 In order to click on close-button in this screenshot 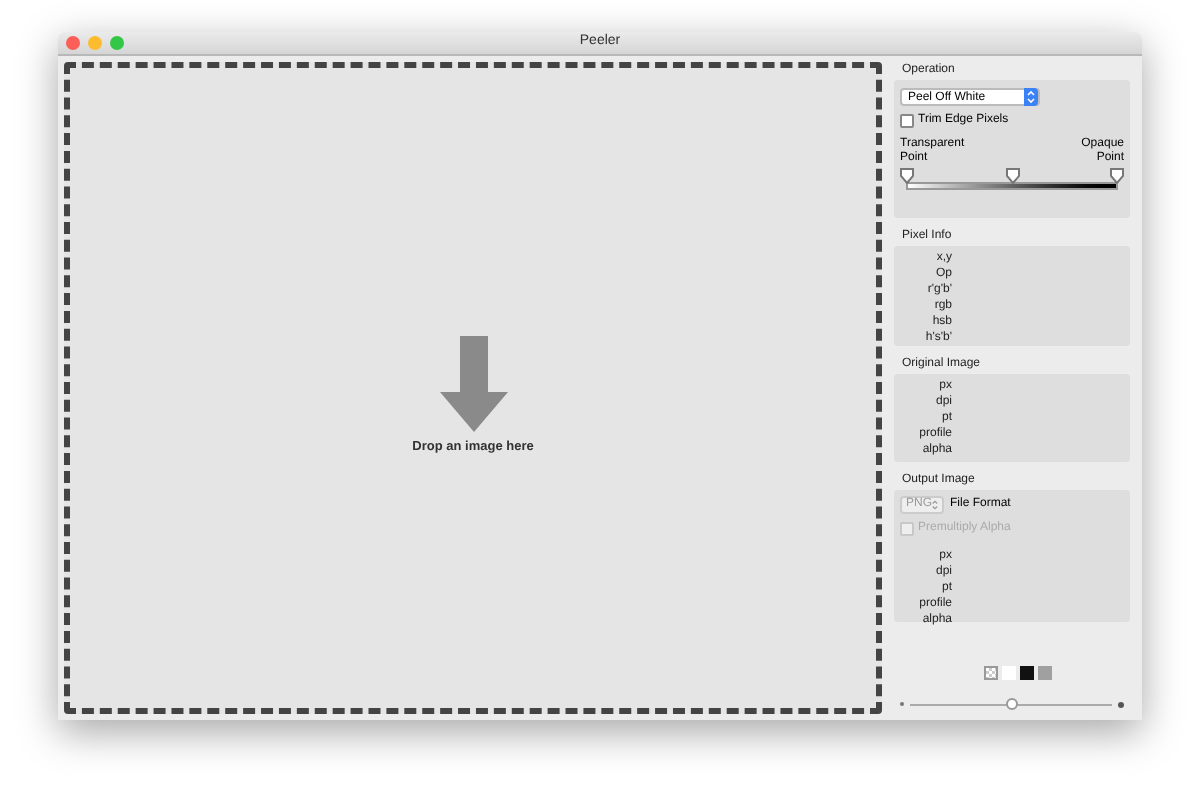, I will do `click(73, 43)`.